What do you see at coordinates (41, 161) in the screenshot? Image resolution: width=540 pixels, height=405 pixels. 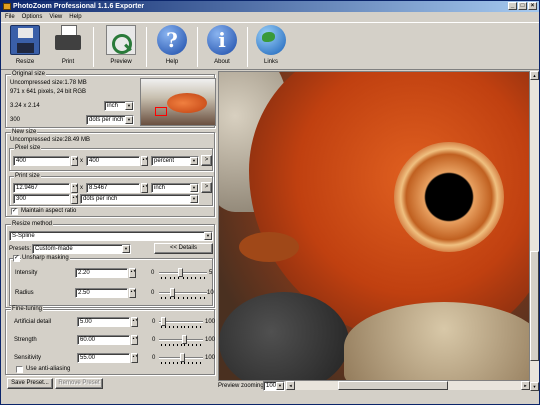 I see `pixel-width-input: 400` at bounding box center [41, 161].